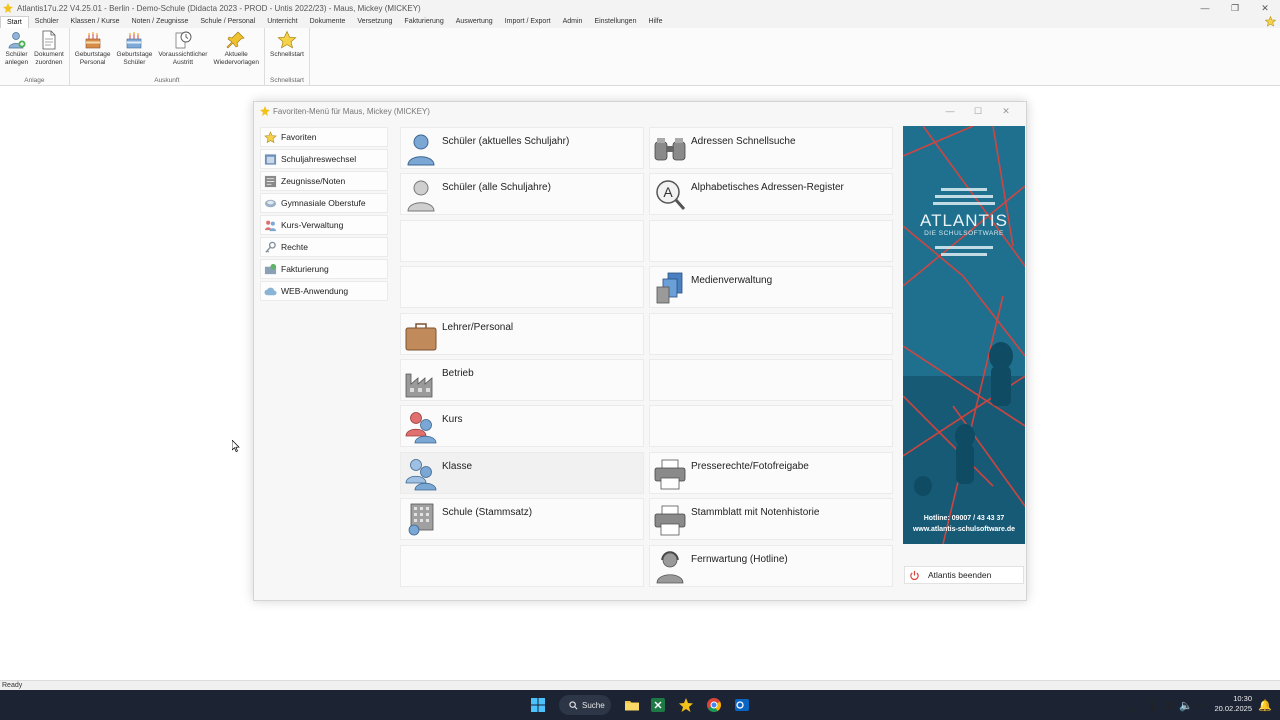 The height and width of the screenshot is (720, 1280). Describe the element at coordinates (771, 519) in the screenshot. I see `tile-stammblatt-mit-notenhistorie: Stammblatt mit Notenhistorie` at that location.